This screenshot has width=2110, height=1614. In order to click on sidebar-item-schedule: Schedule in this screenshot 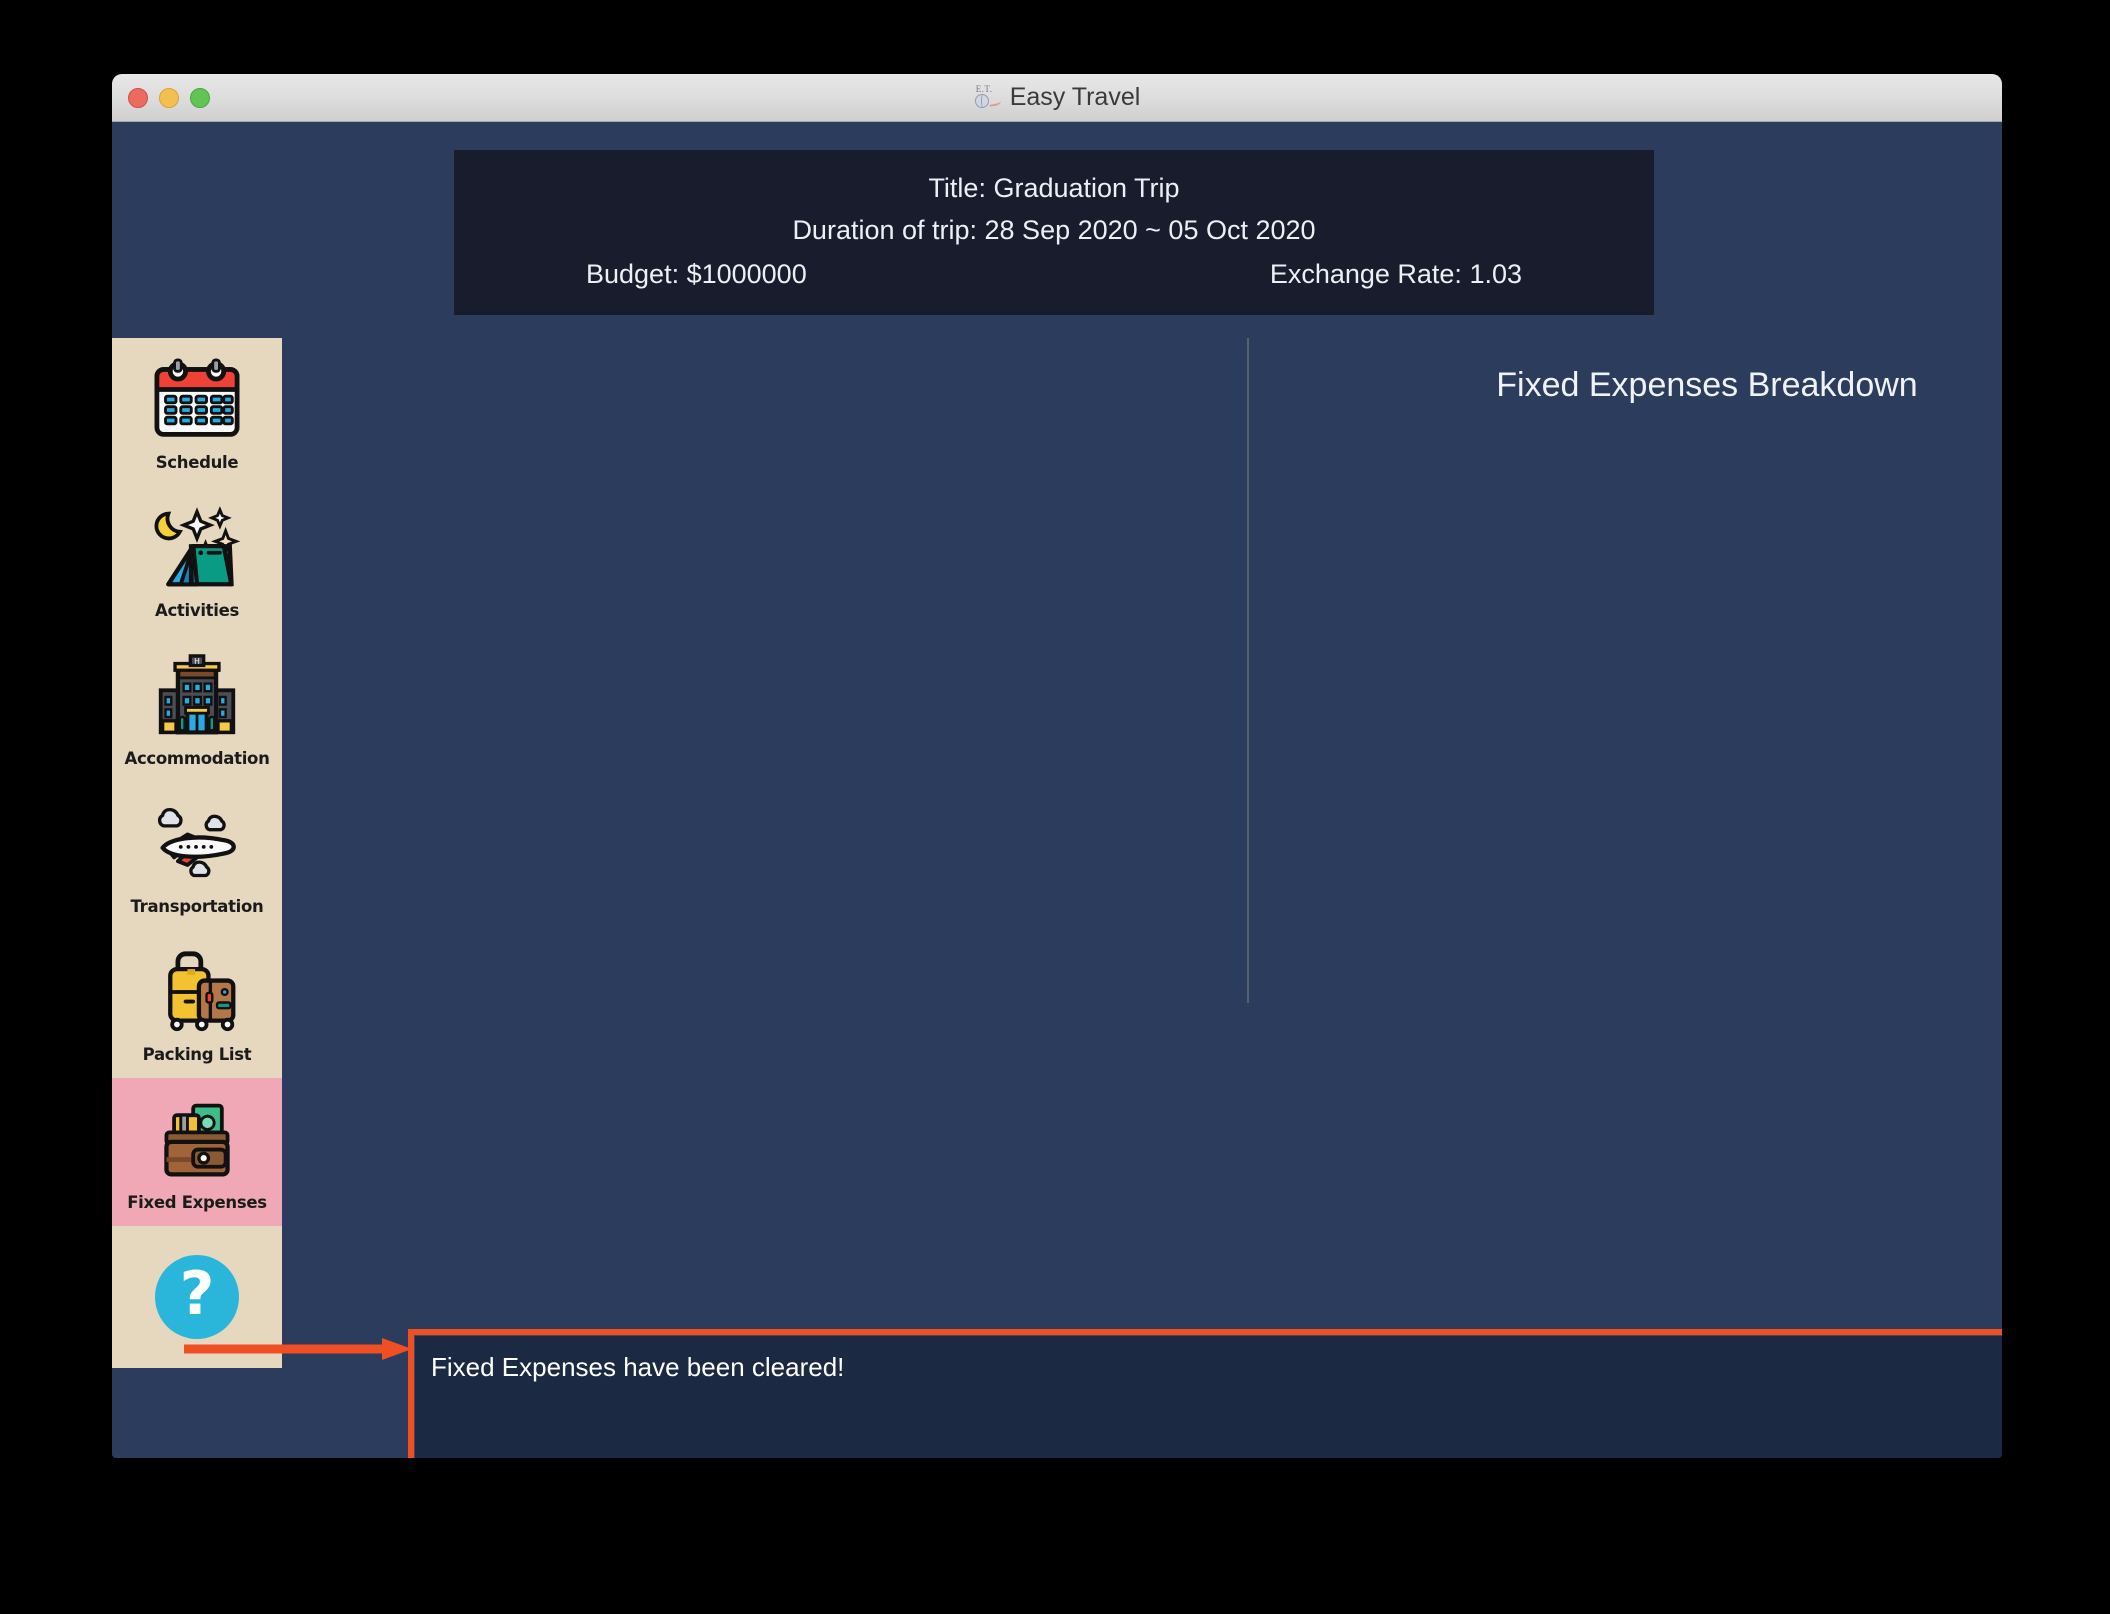, I will do `click(197, 412)`.